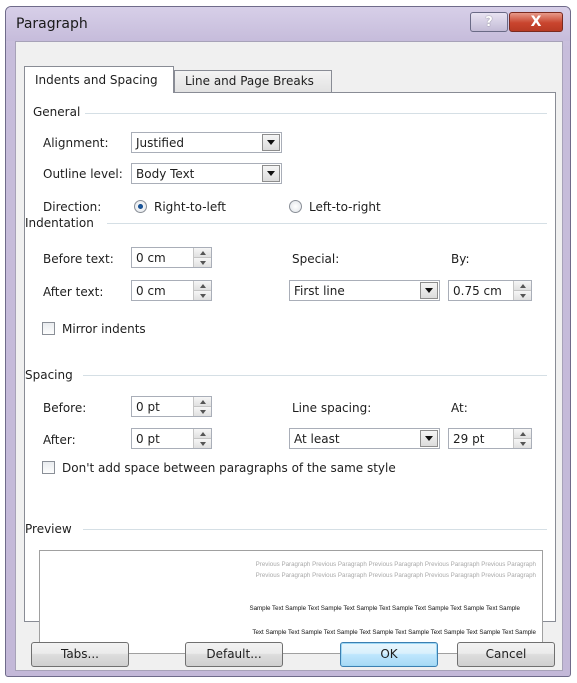 The height and width of the screenshot is (683, 577). I want to click on help-icon: ?, so click(489, 22).